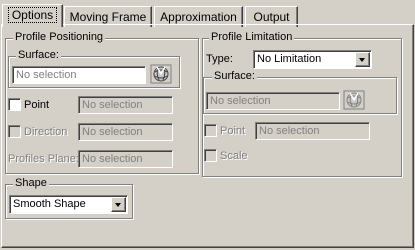 Image resolution: width=415 pixels, height=250 pixels. What do you see at coordinates (59, 37) in the screenshot?
I see `profile-positioning-title: Profile Positioning` at bounding box center [59, 37].